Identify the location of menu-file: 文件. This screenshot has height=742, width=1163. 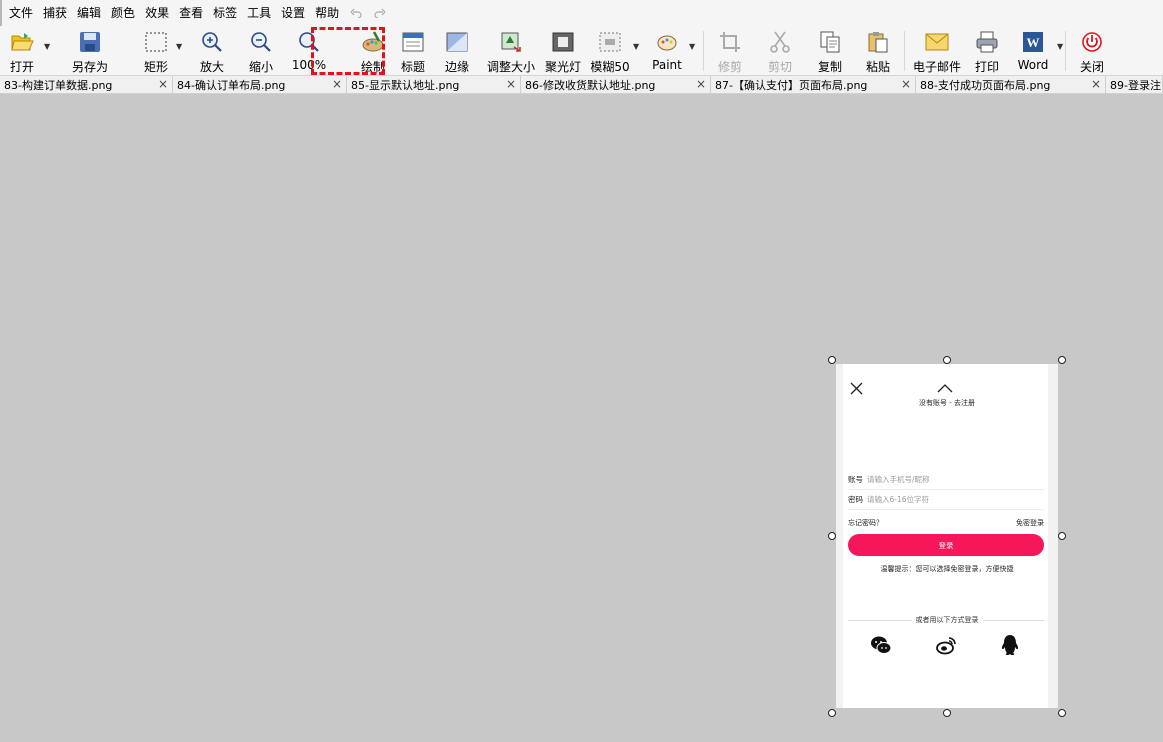
(21, 13).